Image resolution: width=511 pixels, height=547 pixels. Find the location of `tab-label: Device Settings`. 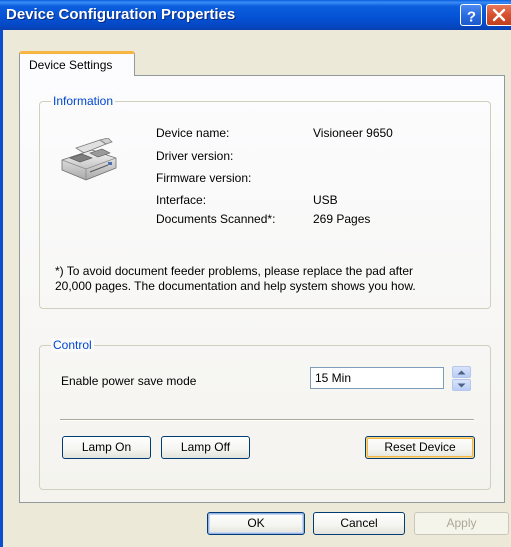

tab-label: Device Settings is located at coordinates (71, 65).